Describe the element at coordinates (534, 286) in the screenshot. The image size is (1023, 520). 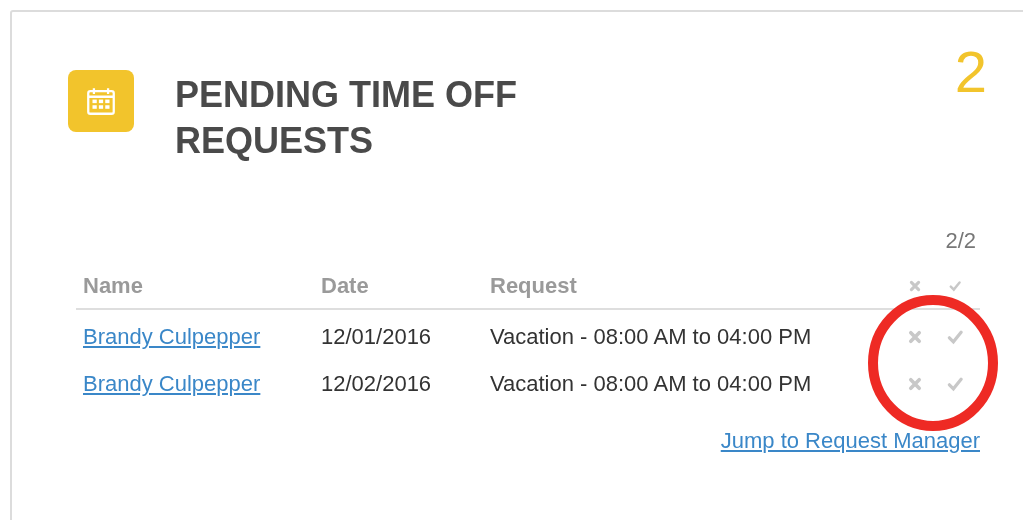
I see `column-header: Request` at that location.